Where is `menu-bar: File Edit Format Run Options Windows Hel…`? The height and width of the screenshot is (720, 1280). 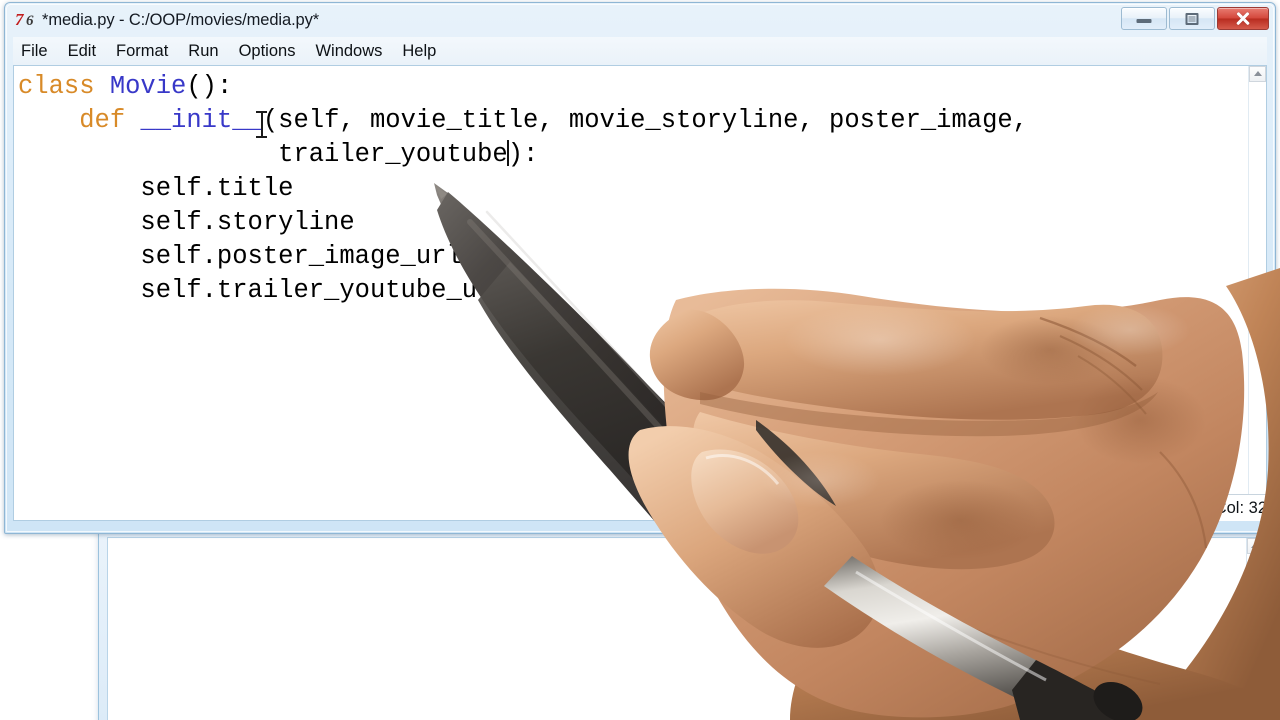
menu-bar: File Edit Format Run Options Windows Hel… is located at coordinates (640, 51).